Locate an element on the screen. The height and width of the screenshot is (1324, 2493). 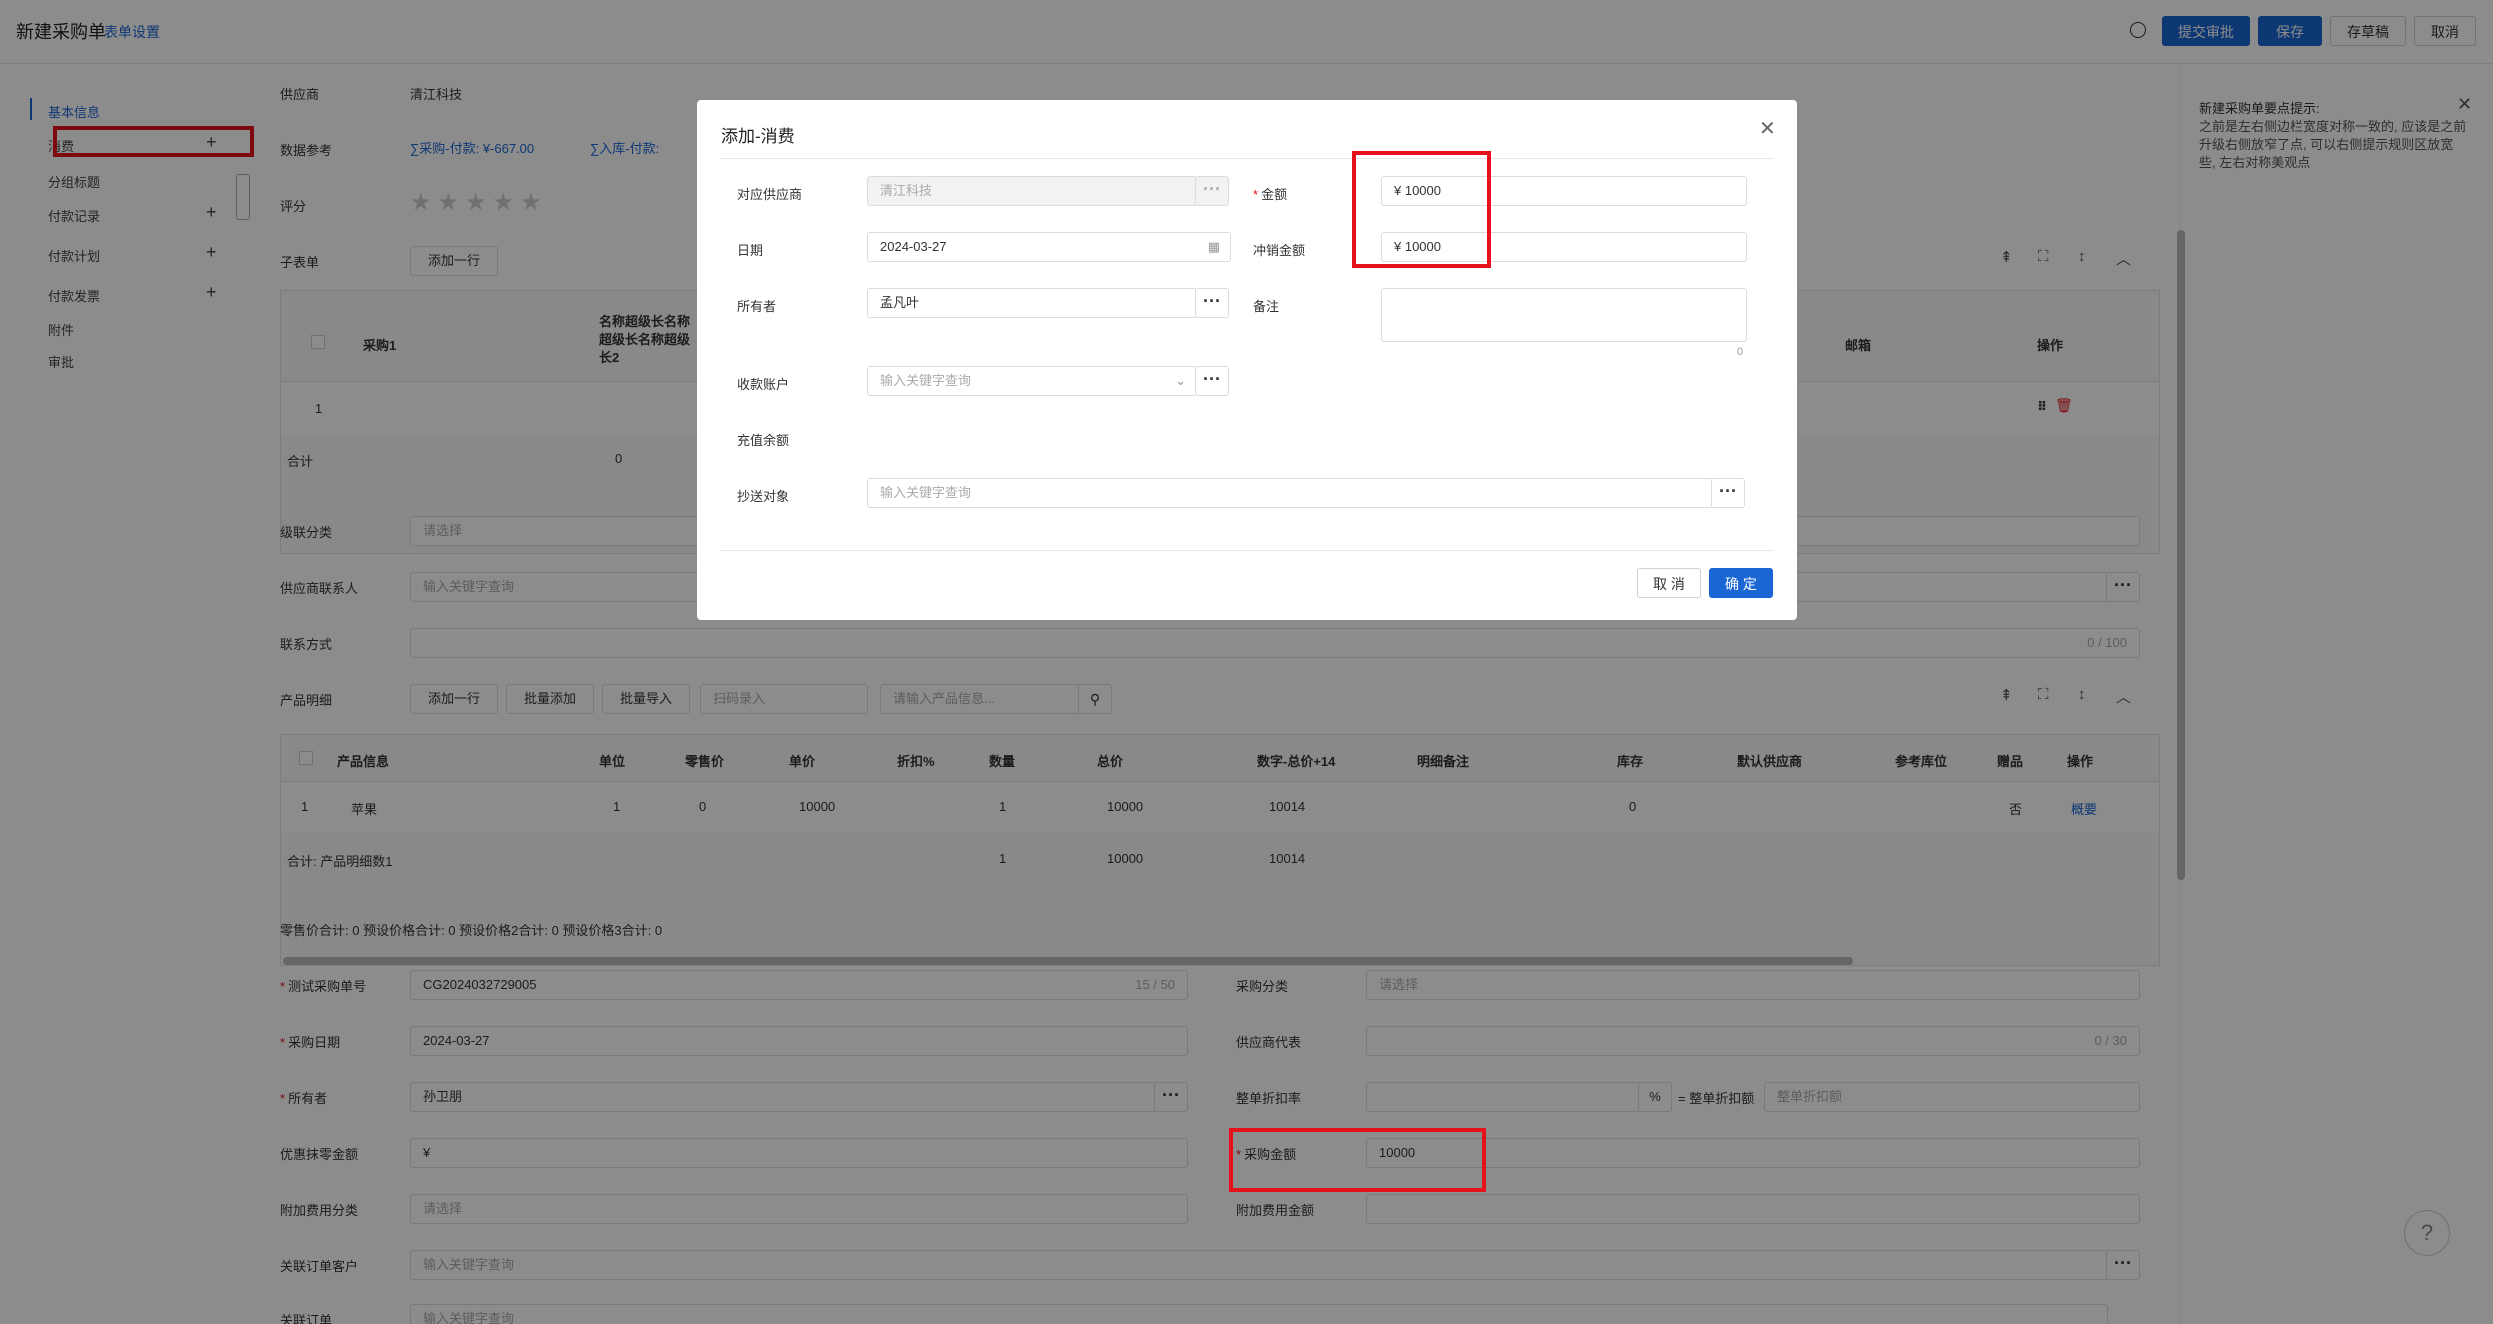
modal-owner-input: 孟凡叶 is located at coordinates (1032, 303).